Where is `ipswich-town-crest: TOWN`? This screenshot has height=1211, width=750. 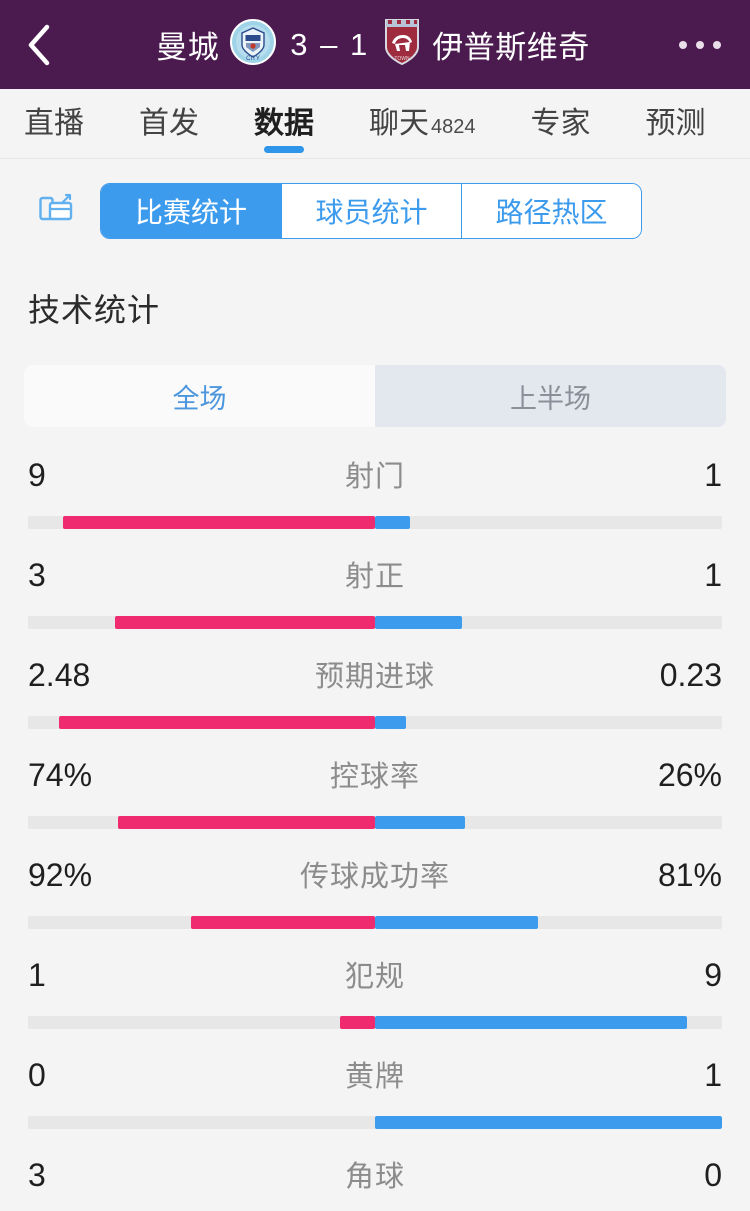 ipswich-town-crest: TOWN is located at coordinates (402, 44).